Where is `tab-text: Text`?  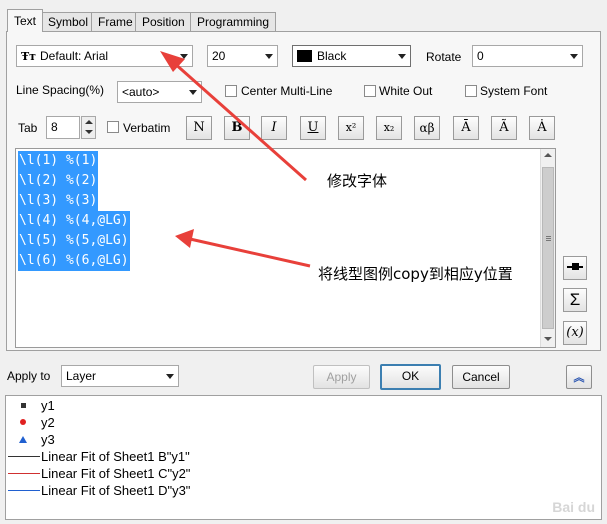 tab-text: Text is located at coordinates (25, 20).